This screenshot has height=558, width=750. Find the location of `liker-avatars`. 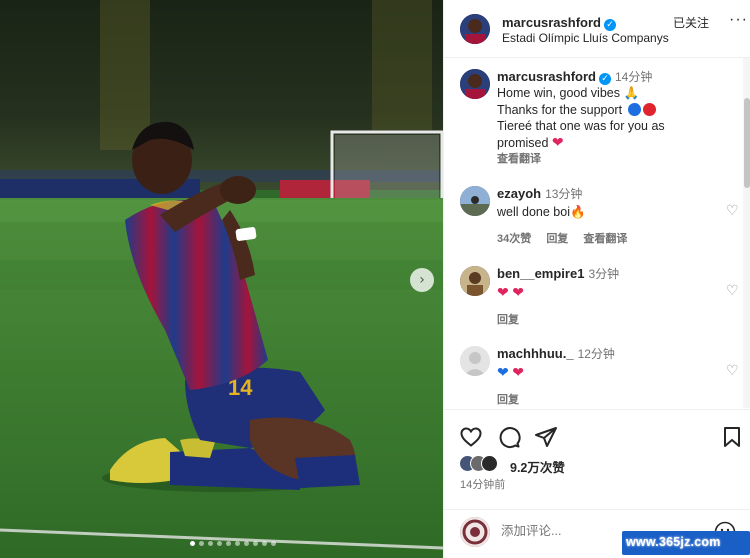

liker-avatars is located at coordinates (478, 463).